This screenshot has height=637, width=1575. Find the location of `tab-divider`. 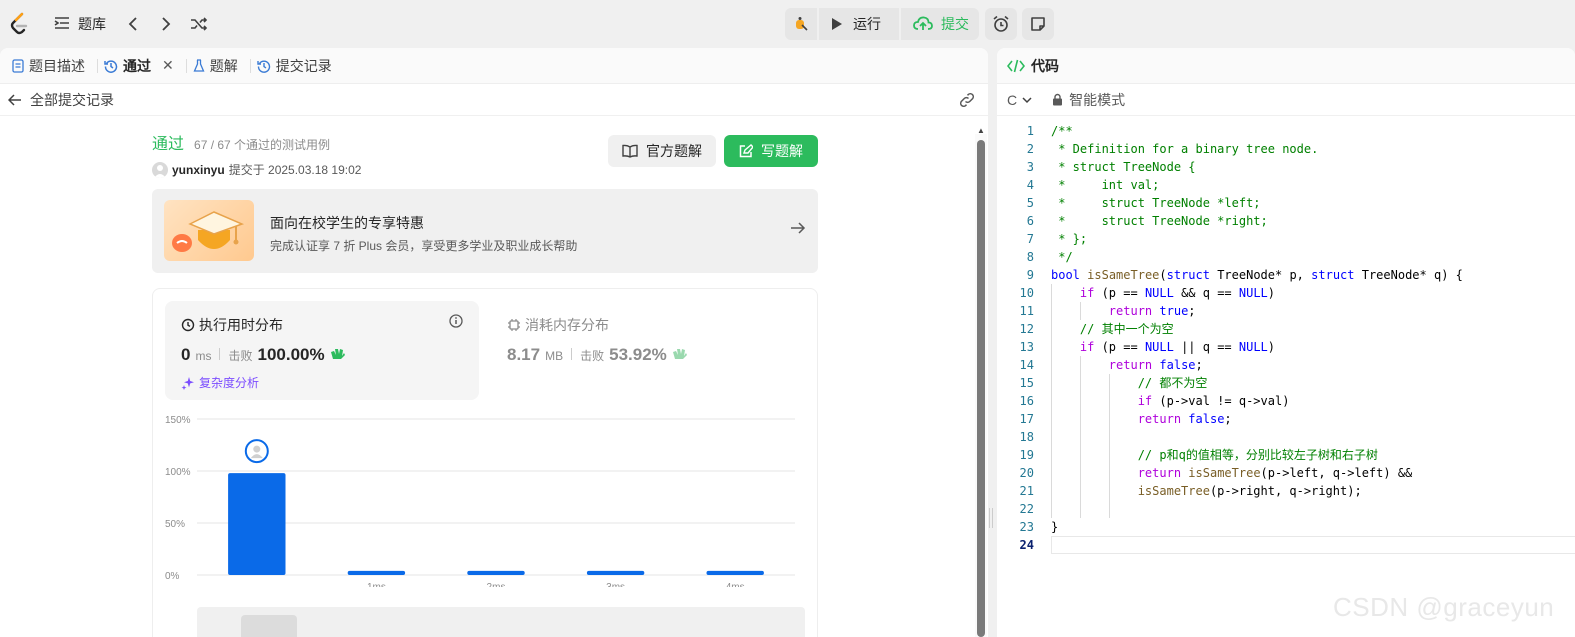

tab-divider is located at coordinates (97, 65).